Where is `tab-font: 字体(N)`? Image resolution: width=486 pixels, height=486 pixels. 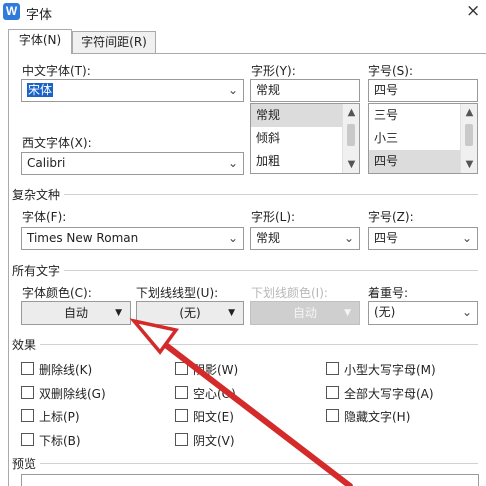 tab-font: 字体(N) is located at coordinates (40, 41).